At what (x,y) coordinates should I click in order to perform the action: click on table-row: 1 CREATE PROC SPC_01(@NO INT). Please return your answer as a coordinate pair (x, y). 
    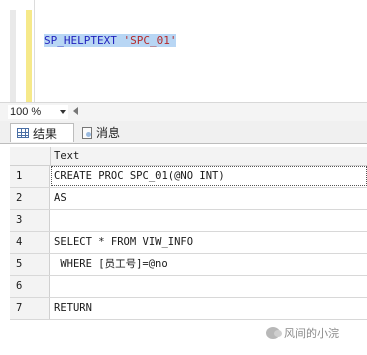
    Looking at the image, I should click on (188, 177).